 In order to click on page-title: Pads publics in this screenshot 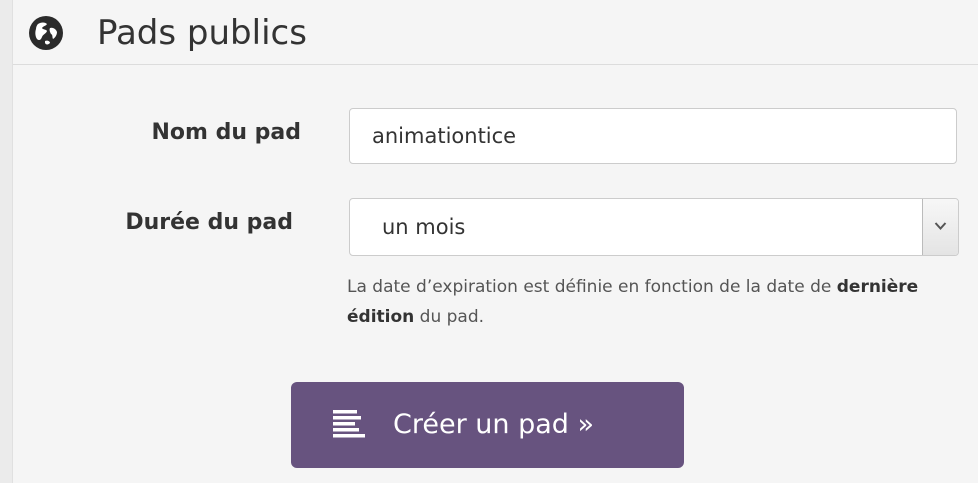, I will do `click(202, 33)`.